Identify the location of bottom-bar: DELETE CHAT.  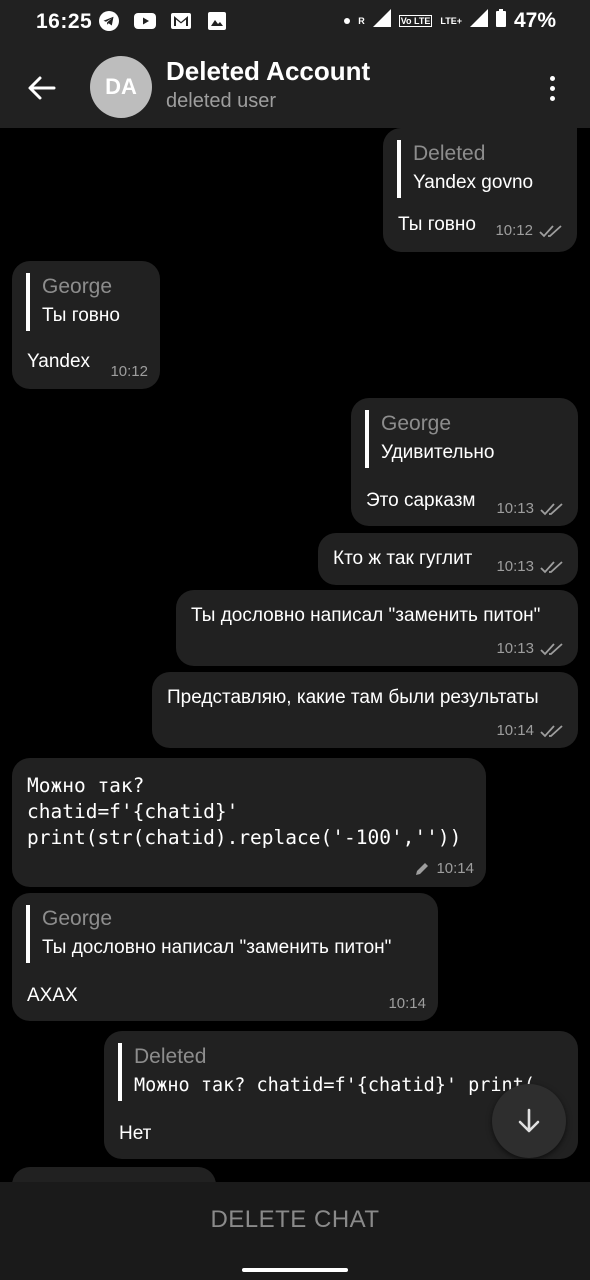
(295, 1231).